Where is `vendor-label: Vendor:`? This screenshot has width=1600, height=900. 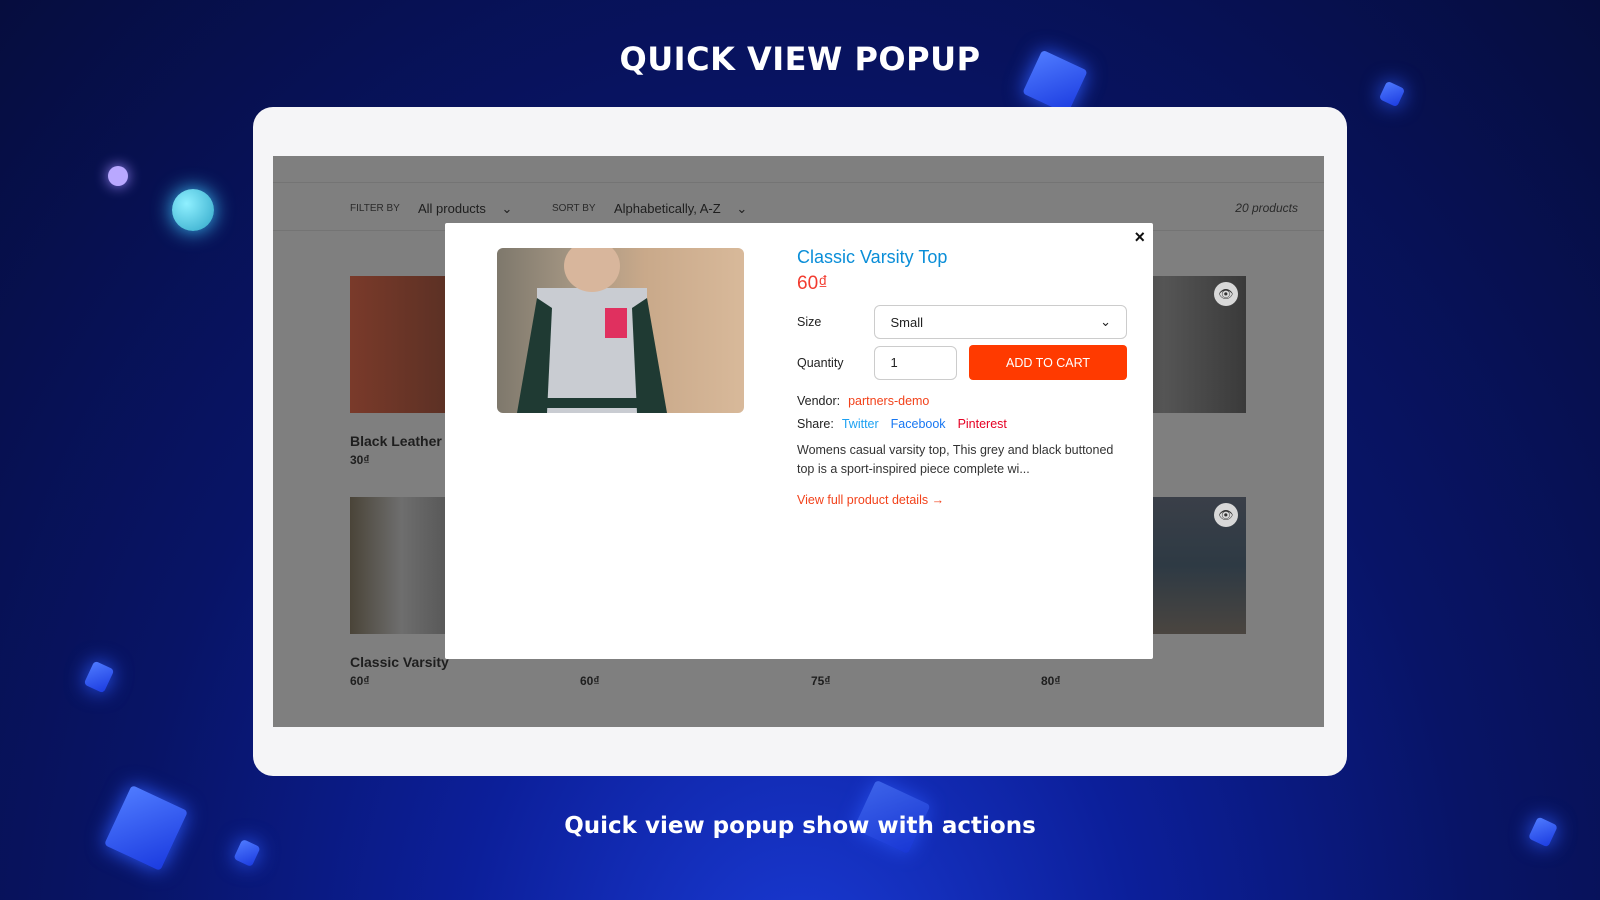
vendor-label: Vendor: is located at coordinates (819, 401).